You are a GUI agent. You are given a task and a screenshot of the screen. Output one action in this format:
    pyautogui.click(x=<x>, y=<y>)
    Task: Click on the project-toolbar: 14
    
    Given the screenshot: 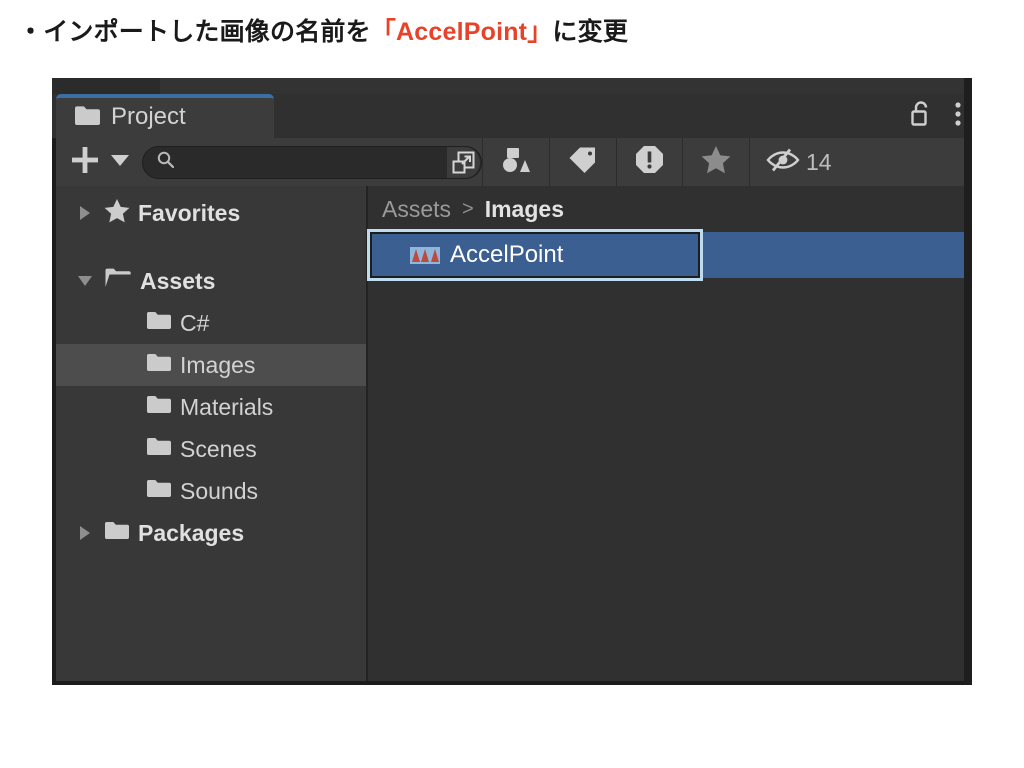 What is the action you would take?
    pyautogui.click(x=510, y=162)
    